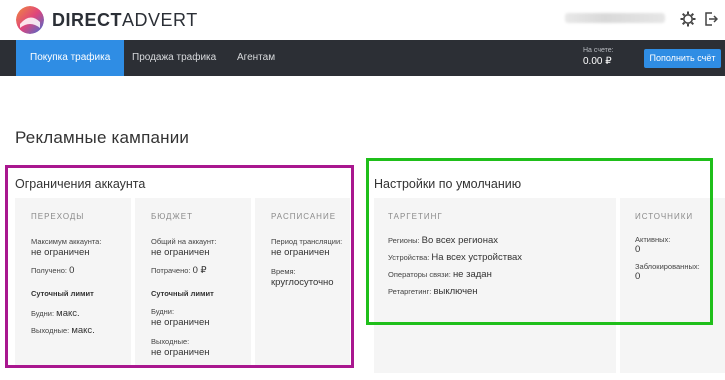 The height and width of the screenshot is (380, 725). I want to click on field-label: Выходные: макс., so click(63, 330).